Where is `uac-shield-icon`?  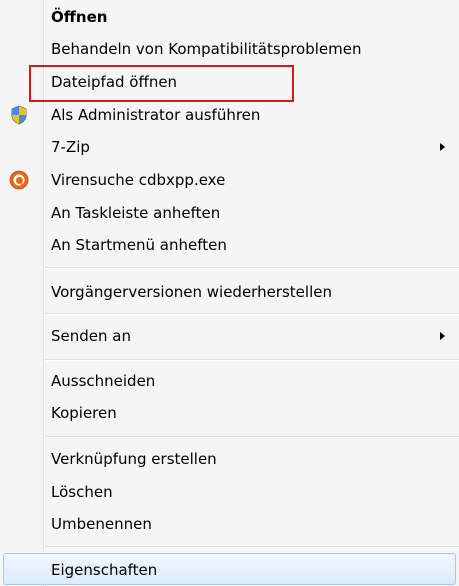 uac-shield-icon is located at coordinates (19, 115).